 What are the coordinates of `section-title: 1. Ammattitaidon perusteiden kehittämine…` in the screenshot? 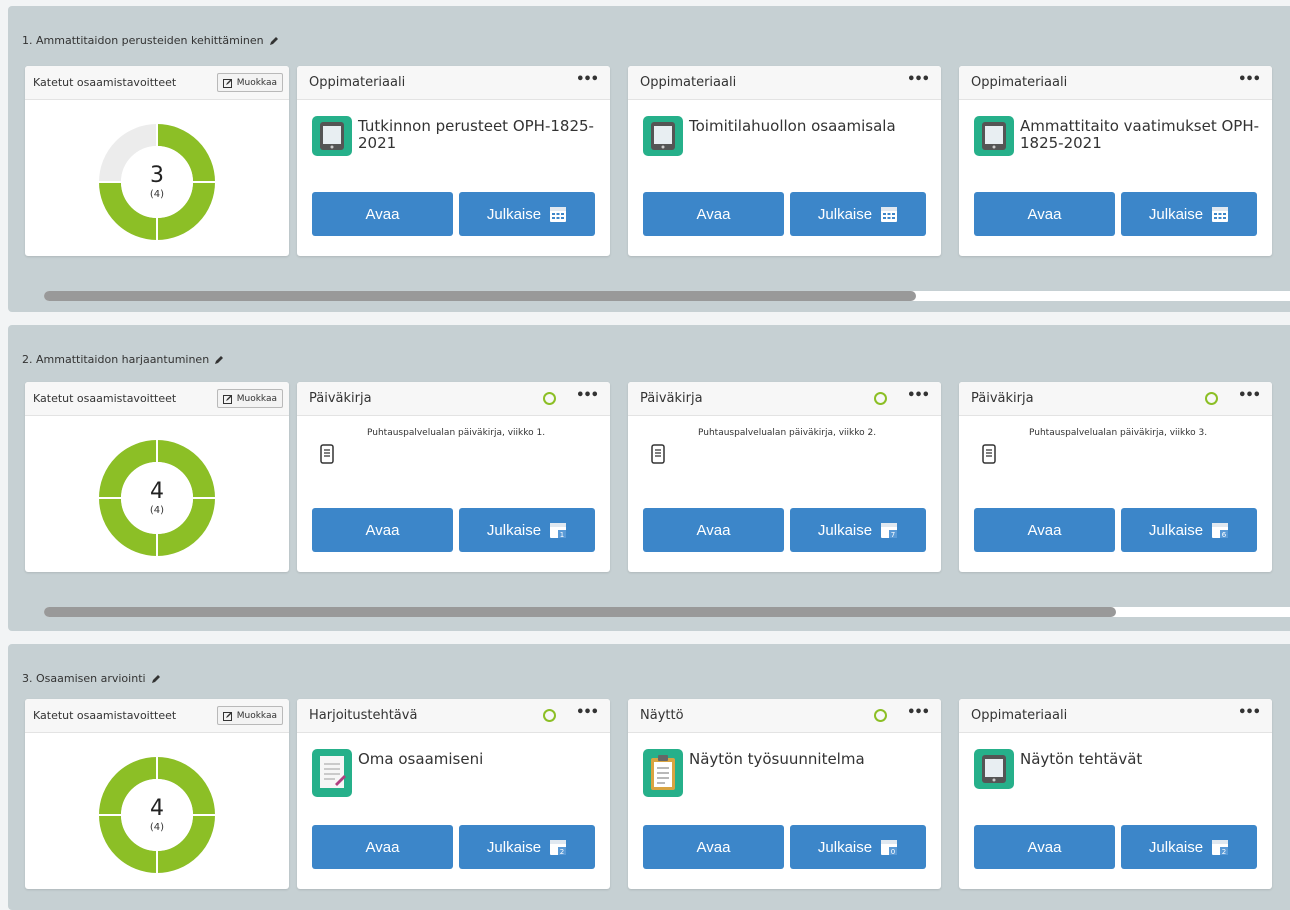 It's located at (150, 40).